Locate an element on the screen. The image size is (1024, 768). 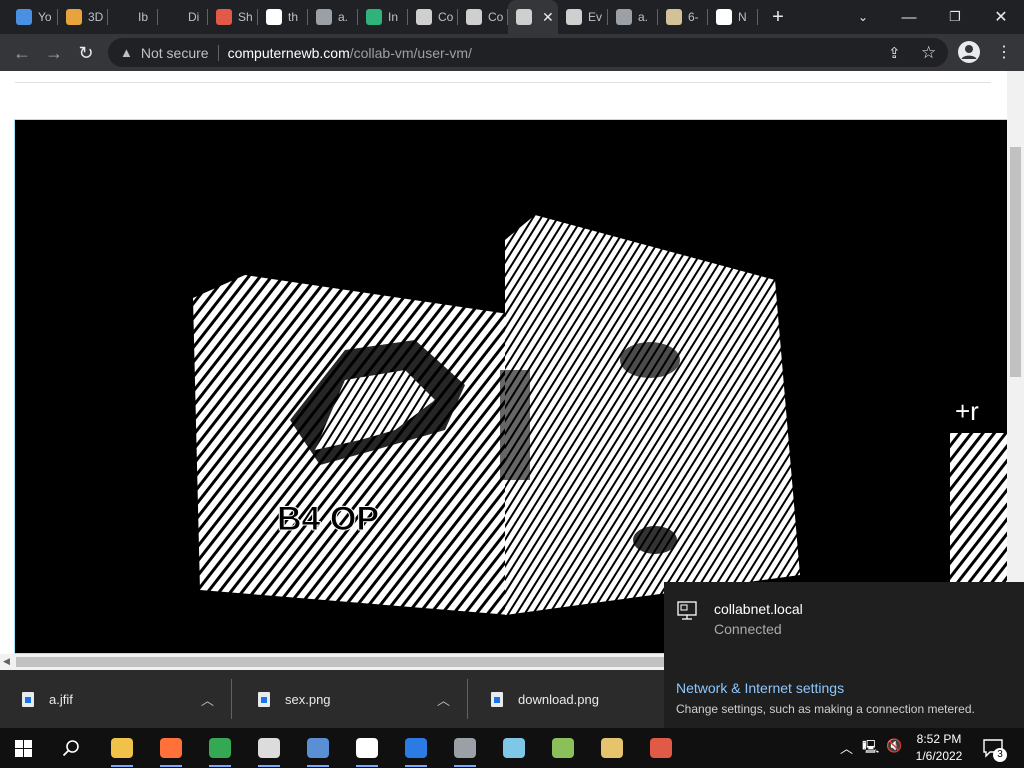
browser-tab: In is located at coordinates (383, 17).